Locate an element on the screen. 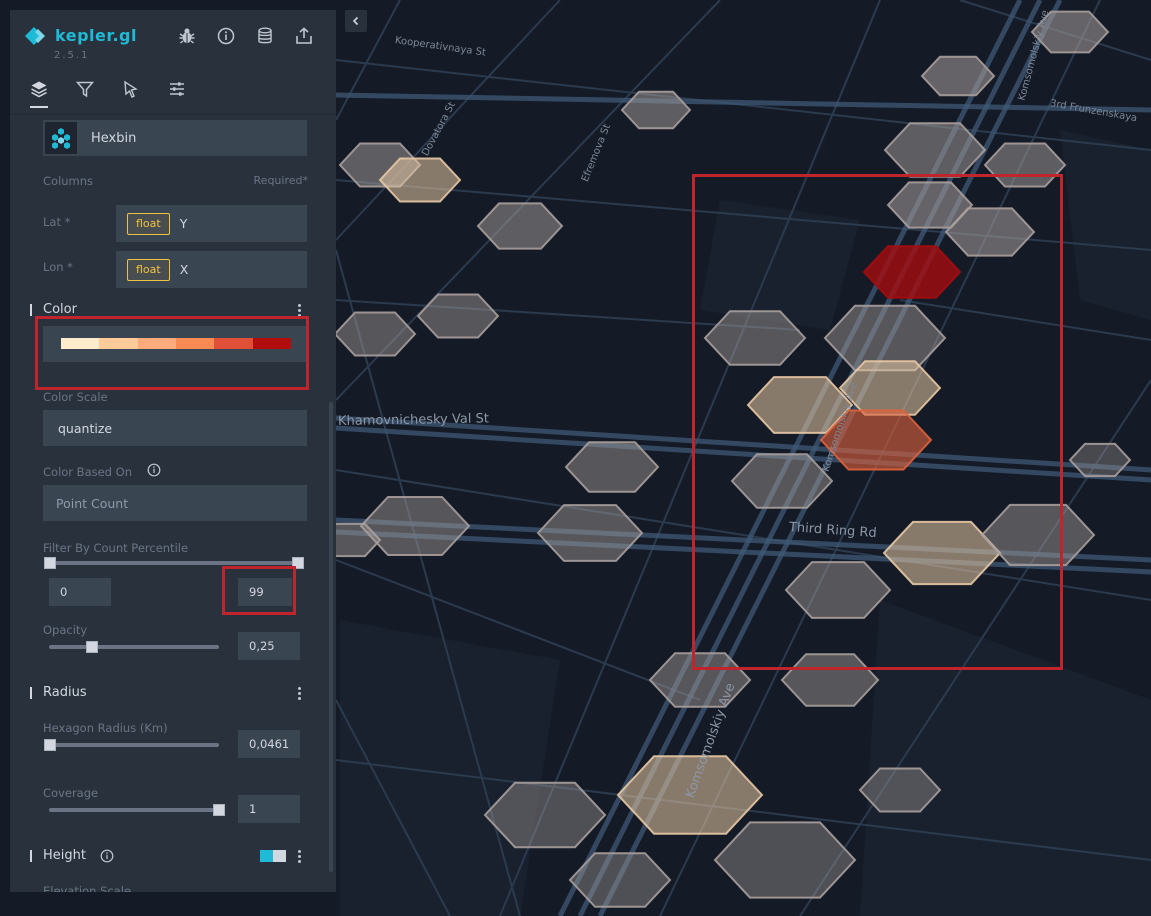 Image resolution: width=1151 pixels, height=916 pixels. street-label: Khamovnichesky Val St is located at coordinates (413, 420).